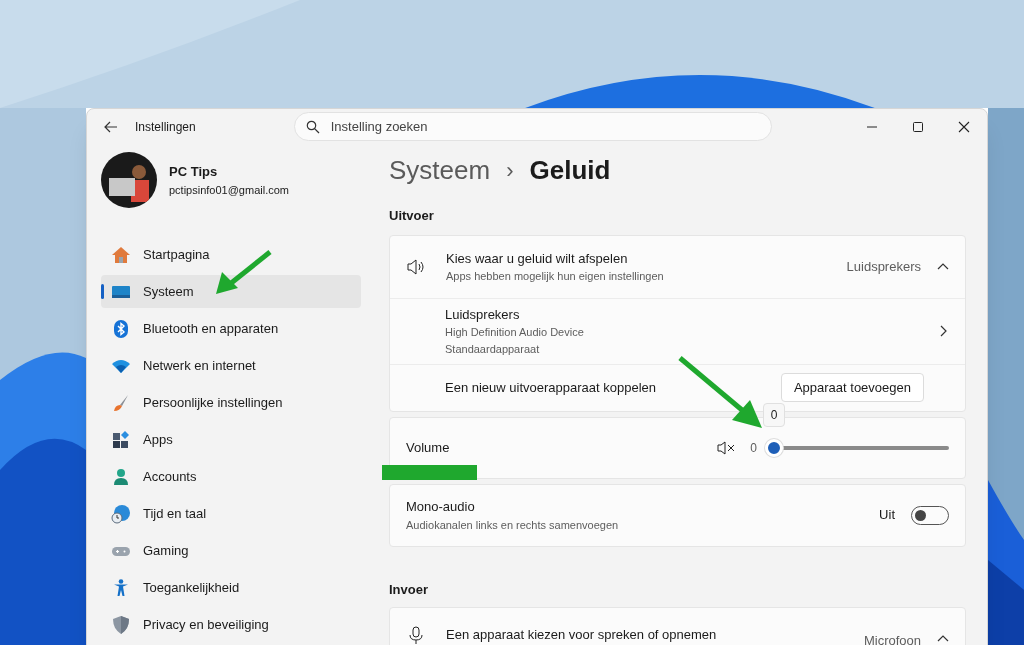  Describe the element at coordinates (194, 172) in the screenshot. I see `account-name: PC Tips` at that location.